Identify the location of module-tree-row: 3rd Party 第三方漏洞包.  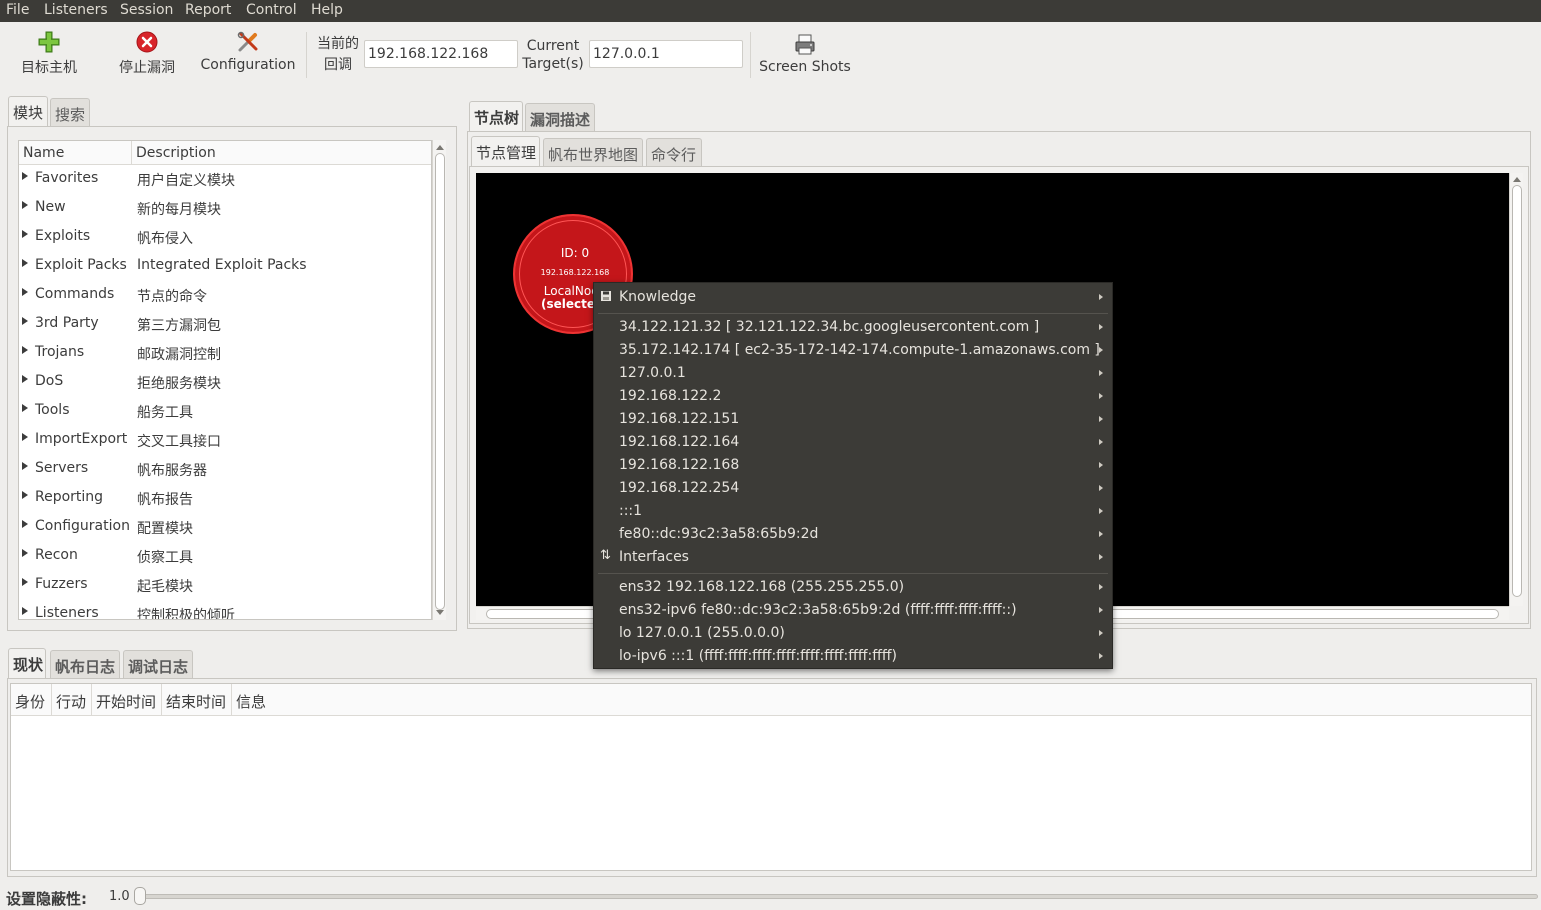
(225, 325).